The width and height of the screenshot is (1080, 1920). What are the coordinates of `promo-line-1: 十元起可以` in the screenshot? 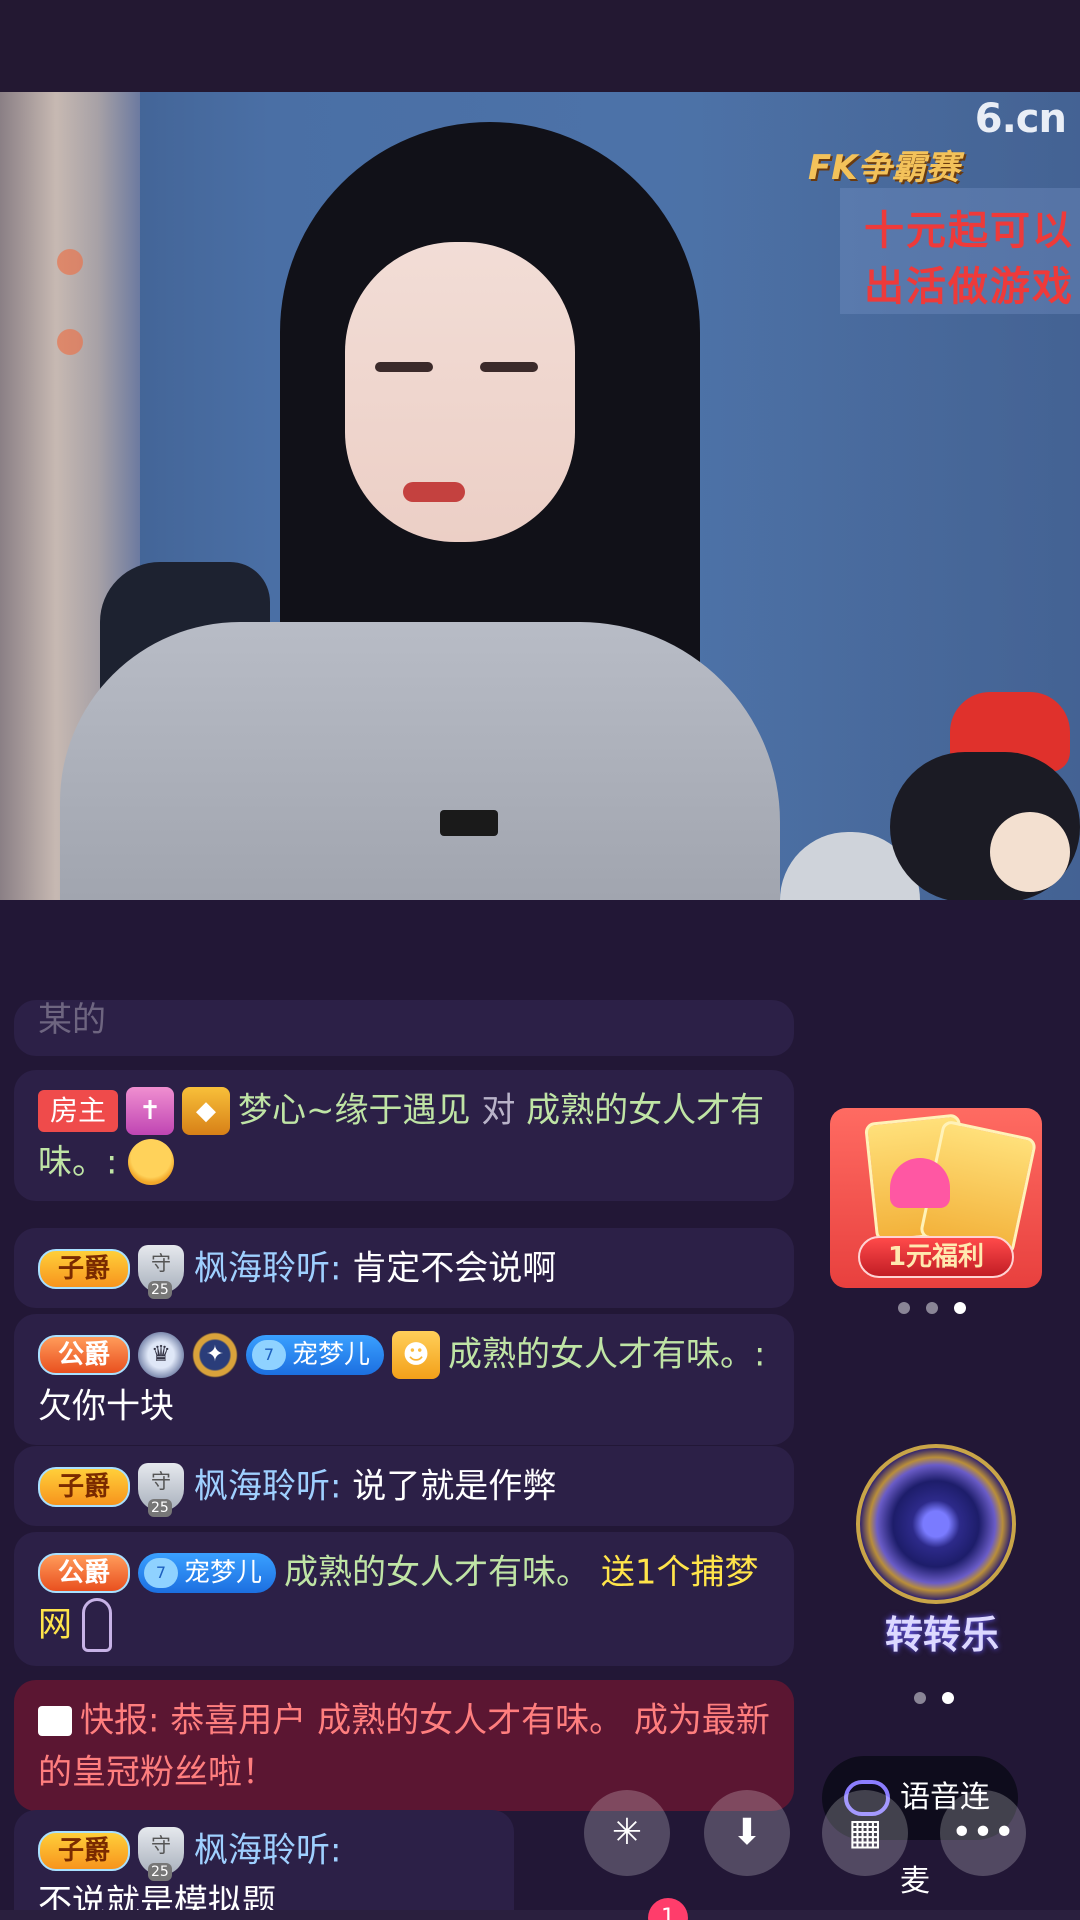 It's located at (969, 231).